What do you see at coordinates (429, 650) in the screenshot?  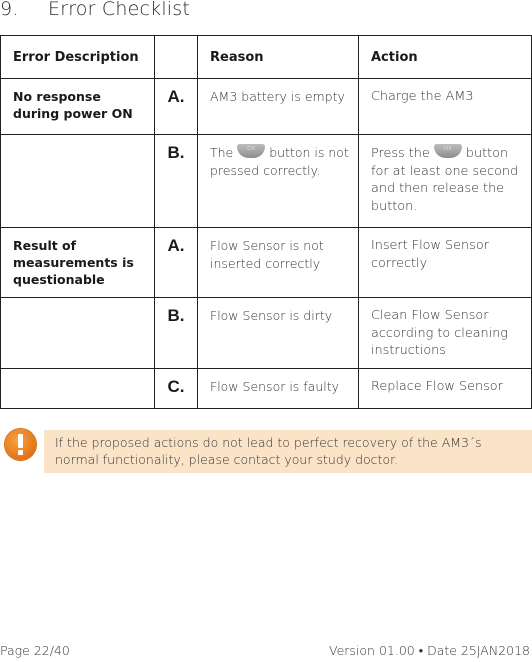 I see `version-date: Version 01.00 • Date 25JAN2018` at bounding box center [429, 650].